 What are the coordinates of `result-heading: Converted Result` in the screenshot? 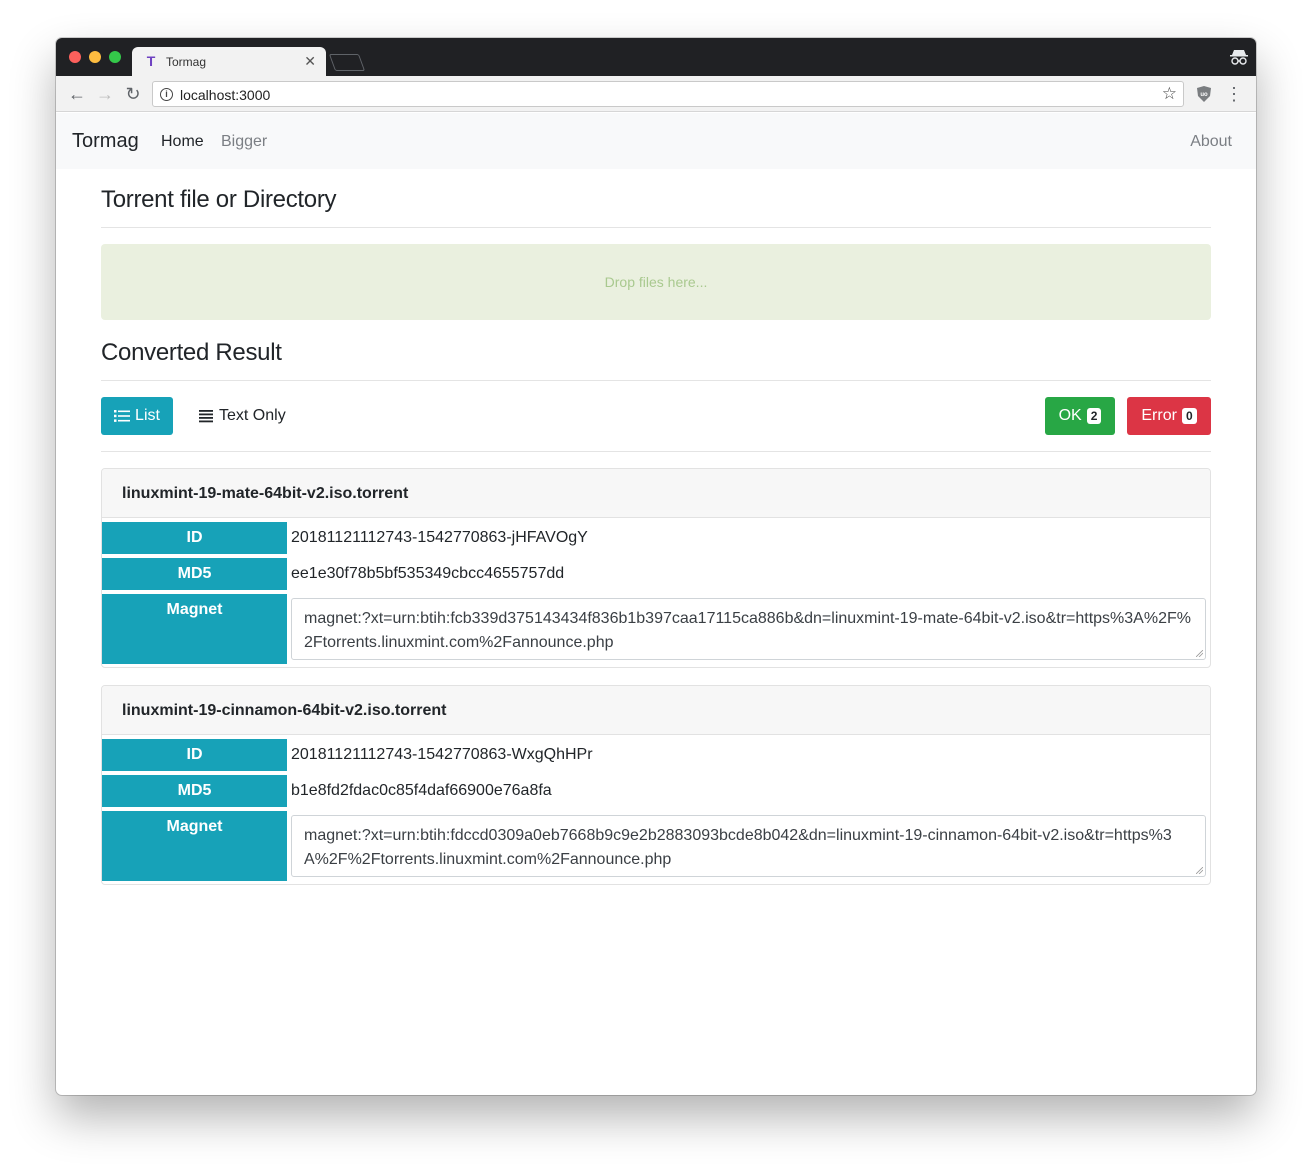 It's located at (191, 352).